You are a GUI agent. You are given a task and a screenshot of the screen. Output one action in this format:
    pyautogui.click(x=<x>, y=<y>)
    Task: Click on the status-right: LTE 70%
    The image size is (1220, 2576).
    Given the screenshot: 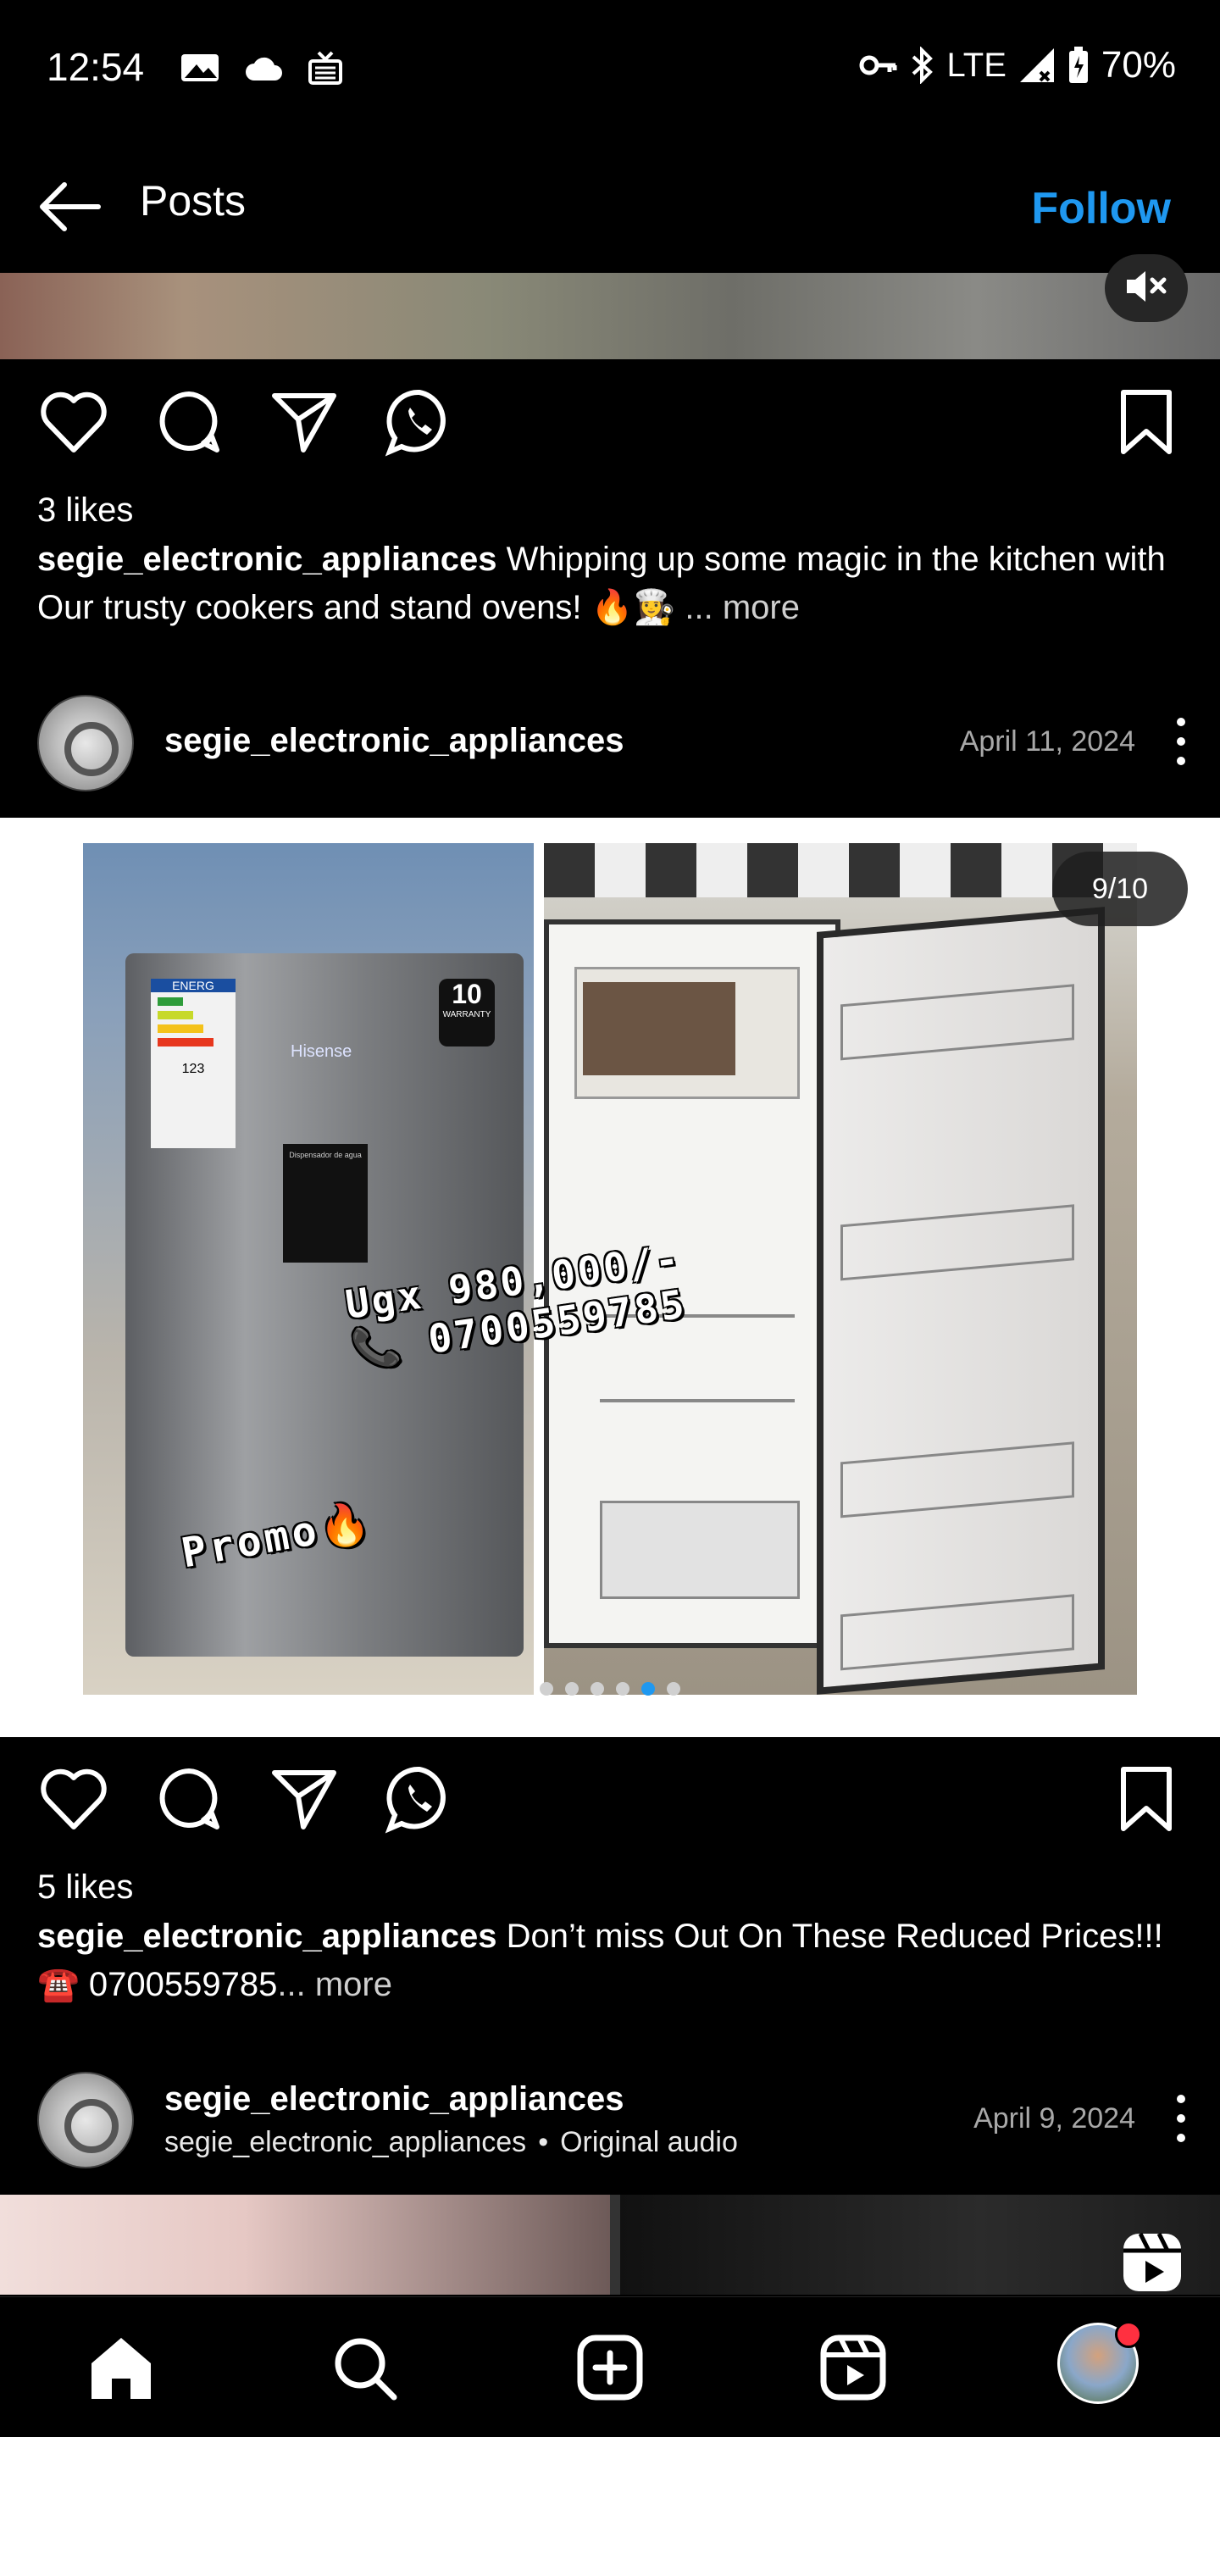 What is the action you would take?
    pyautogui.click(x=1017, y=65)
    